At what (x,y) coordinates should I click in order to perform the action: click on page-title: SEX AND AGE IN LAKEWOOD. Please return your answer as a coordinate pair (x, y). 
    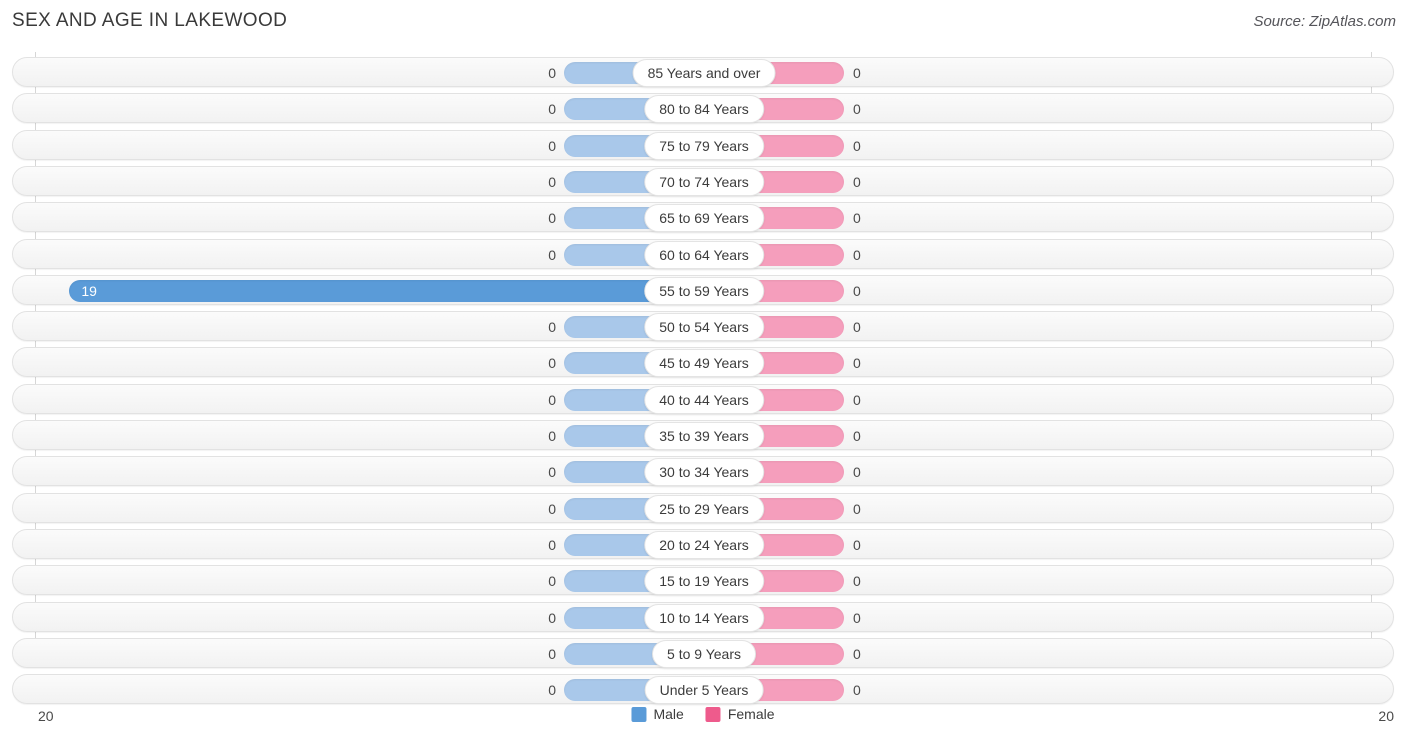
    Looking at the image, I should click on (150, 20).